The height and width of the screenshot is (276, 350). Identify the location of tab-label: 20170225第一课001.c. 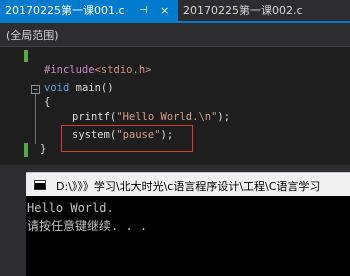
(65, 10).